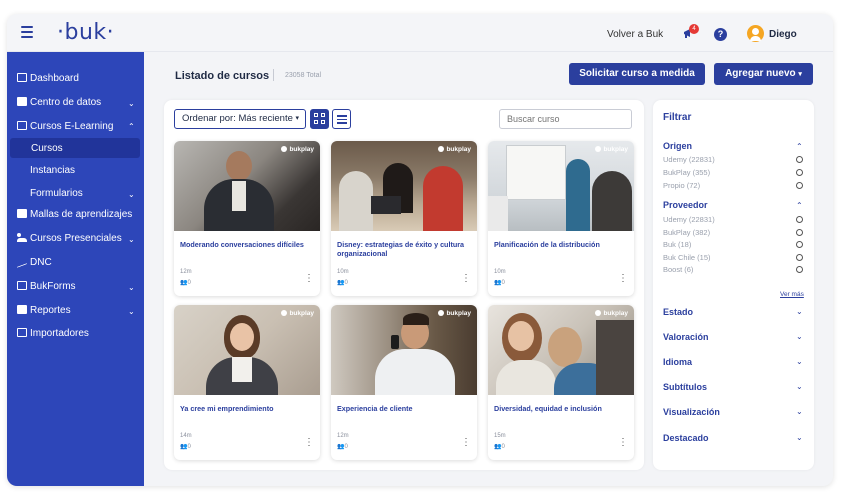 The image size is (841, 498). Describe the element at coordinates (720, 34) in the screenshot. I see `help-icon: ?` at that location.